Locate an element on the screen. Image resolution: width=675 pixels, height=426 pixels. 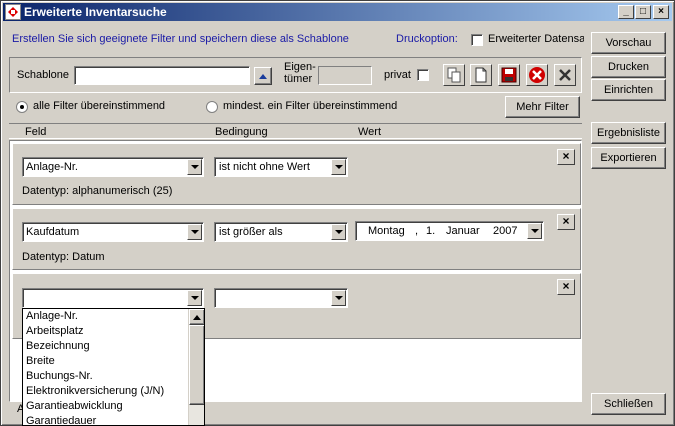
filter-1-bedingung-select: ist nicht ohne Wert is located at coordinates (281, 167).